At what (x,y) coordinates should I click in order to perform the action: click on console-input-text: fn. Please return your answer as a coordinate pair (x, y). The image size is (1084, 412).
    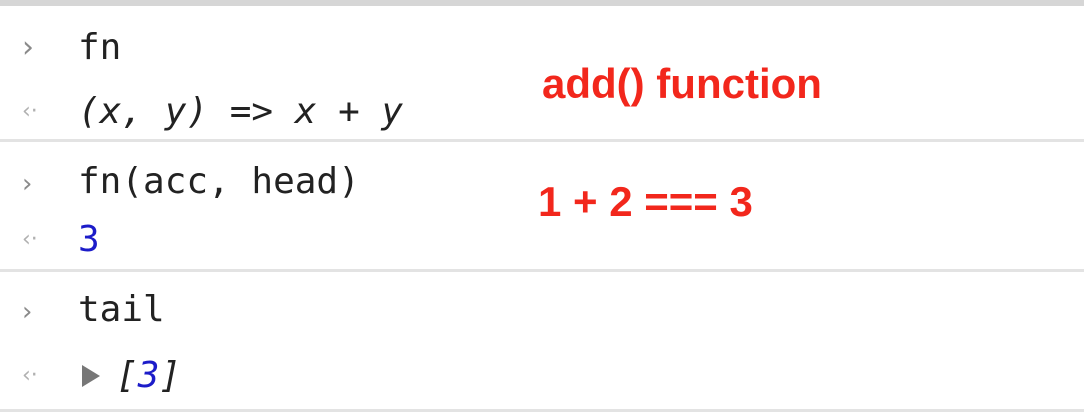
    Looking at the image, I should click on (99, 48).